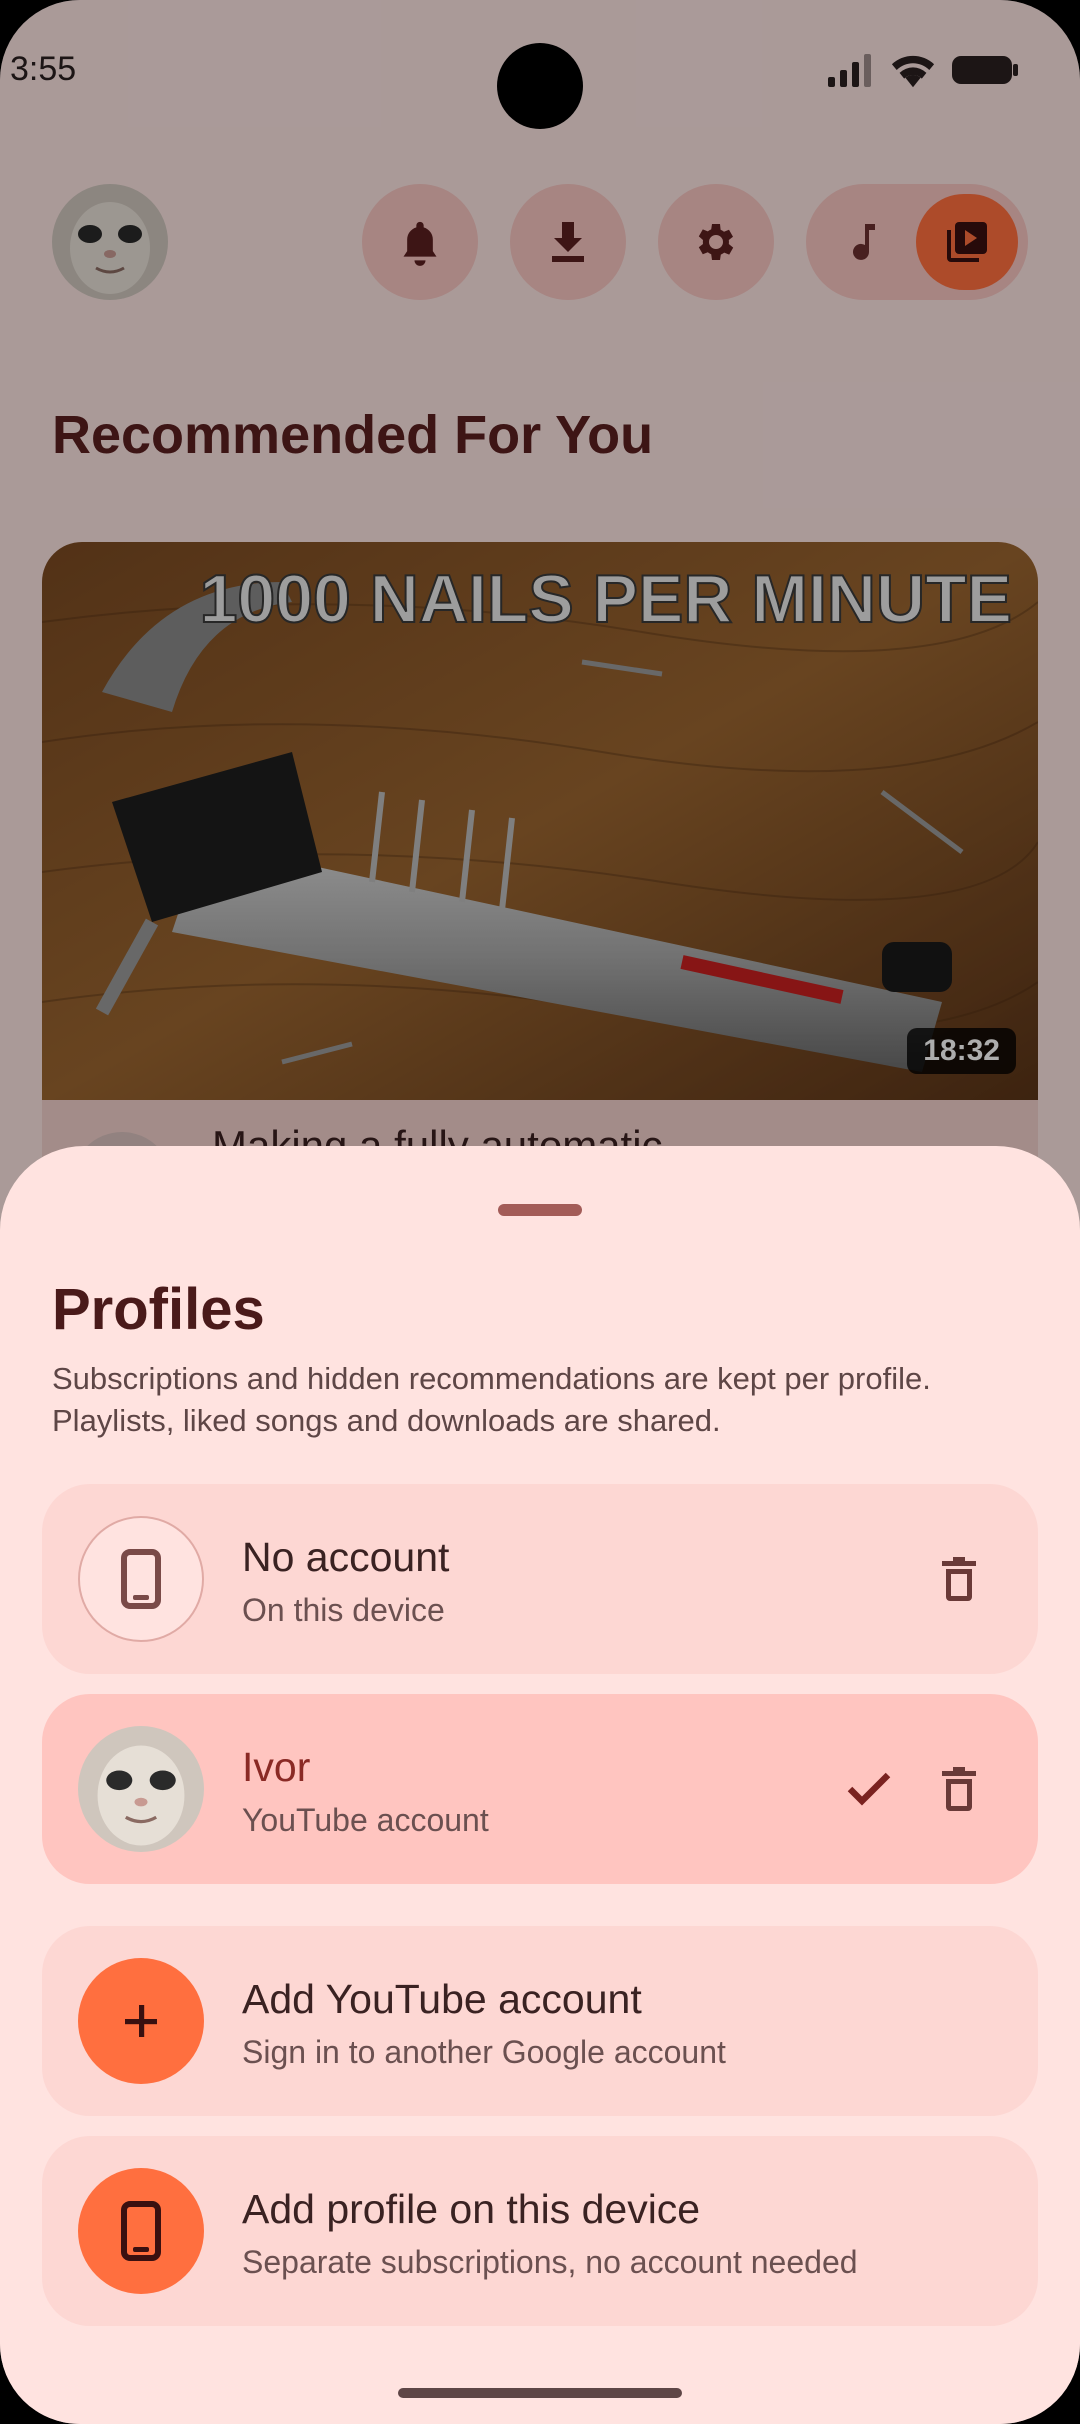 Image resolution: width=1080 pixels, height=2424 pixels. I want to click on profile-subtitle: On this device, so click(343, 1610).